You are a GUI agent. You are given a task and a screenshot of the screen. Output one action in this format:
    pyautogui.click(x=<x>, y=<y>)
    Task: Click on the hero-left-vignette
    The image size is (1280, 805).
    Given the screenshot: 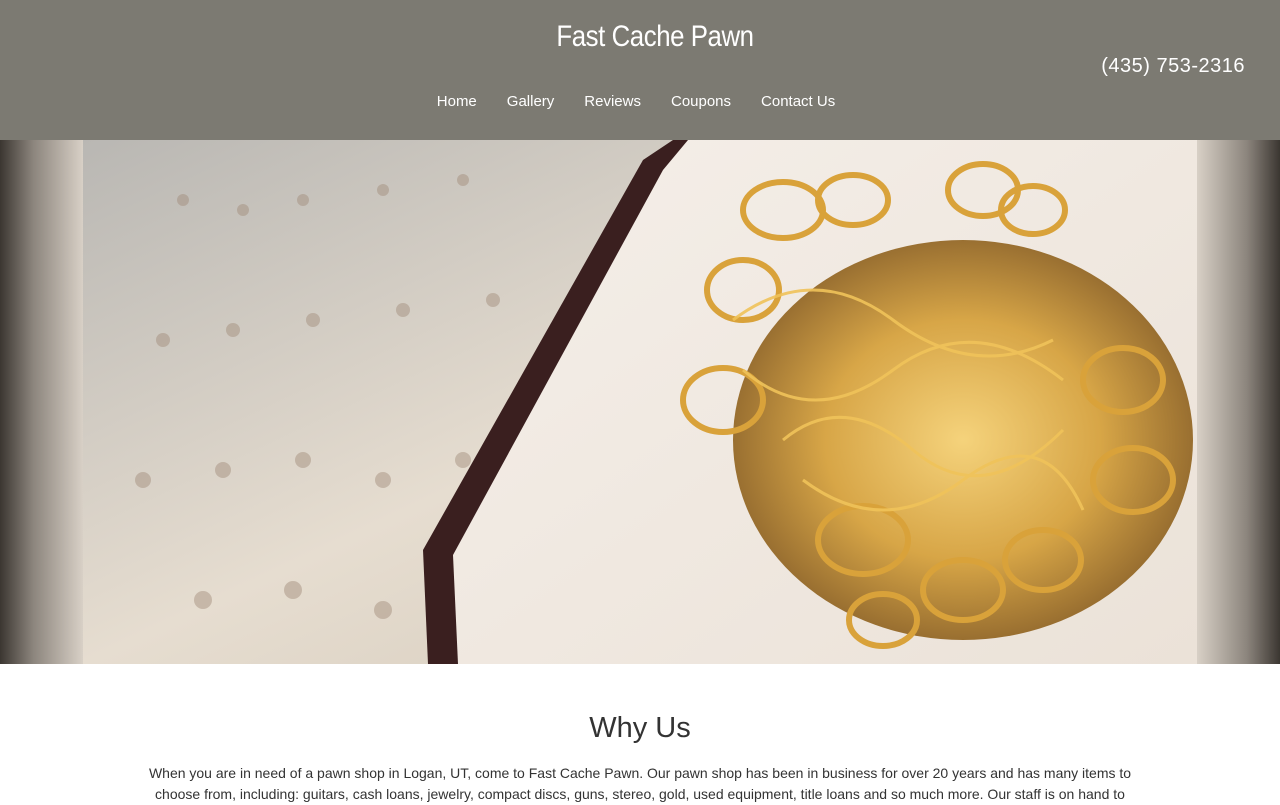 What is the action you would take?
    pyautogui.click(x=41, y=402)
    